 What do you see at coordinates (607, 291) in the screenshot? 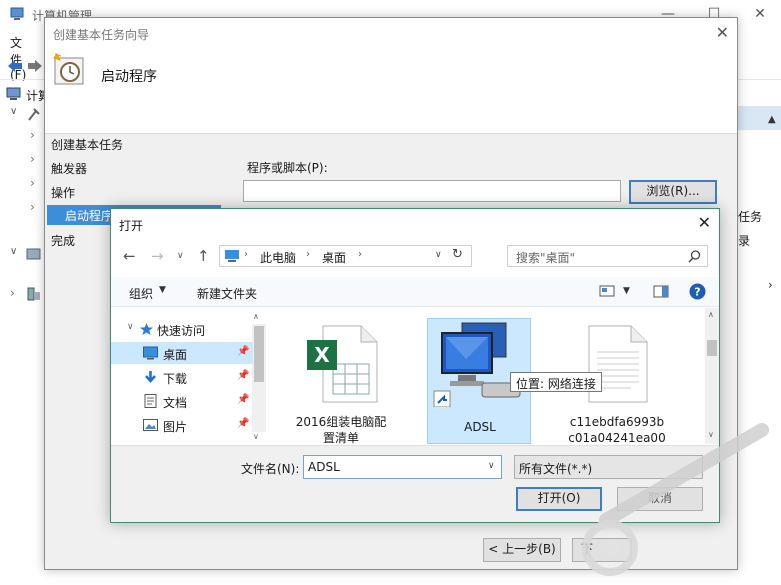
I see `view-options-icon` at bounding box center [607, 291].